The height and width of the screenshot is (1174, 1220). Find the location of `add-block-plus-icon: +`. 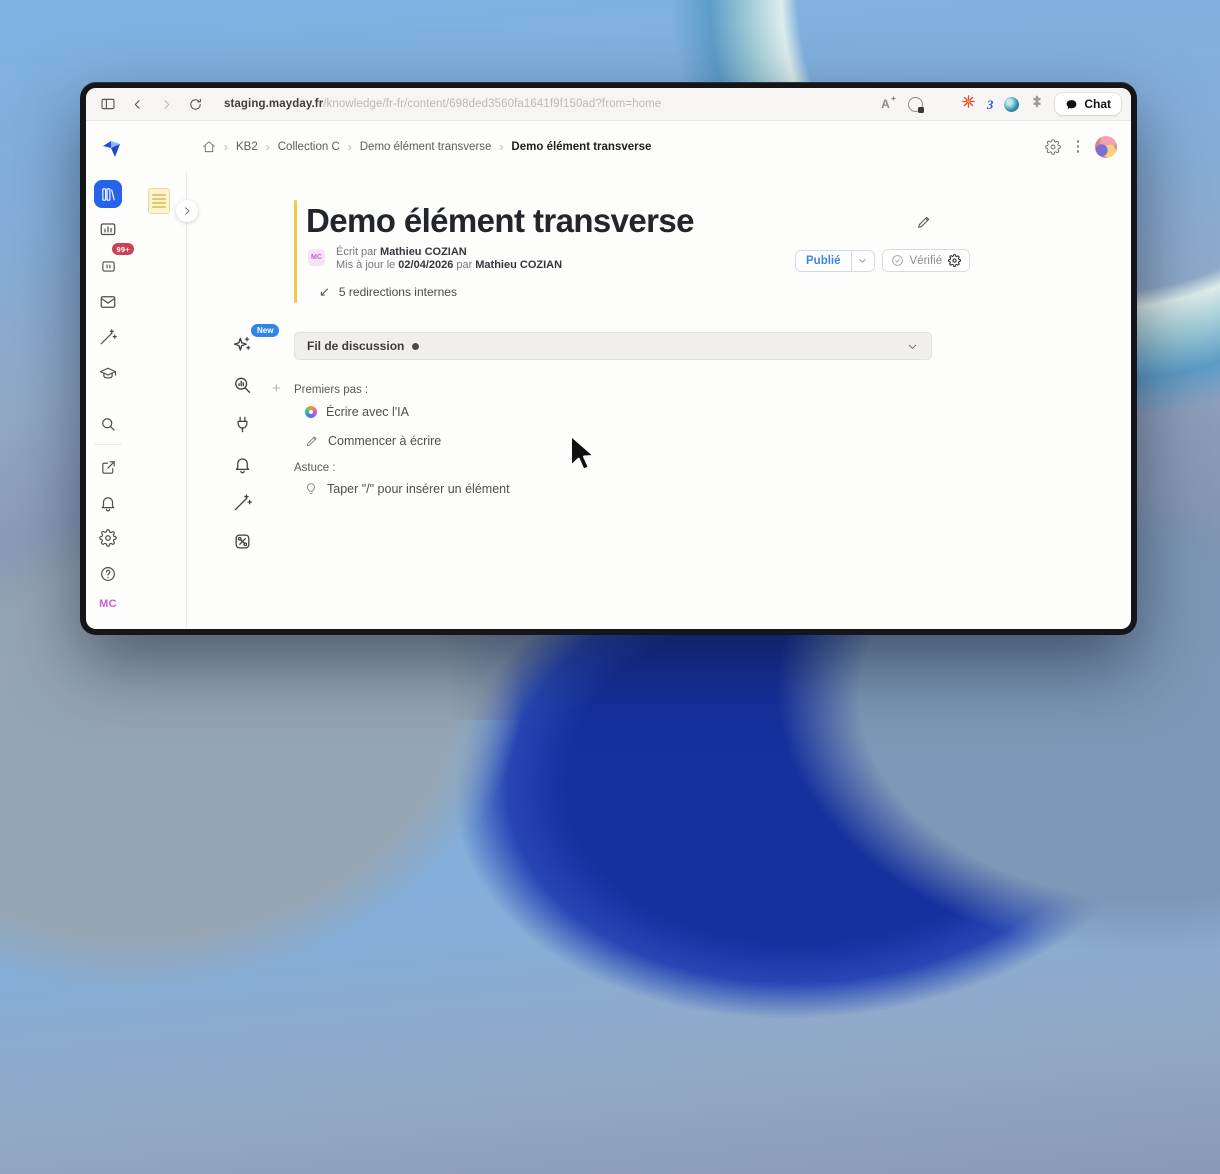

add-block-plus-icon: + is located at coordinates (276, 388).